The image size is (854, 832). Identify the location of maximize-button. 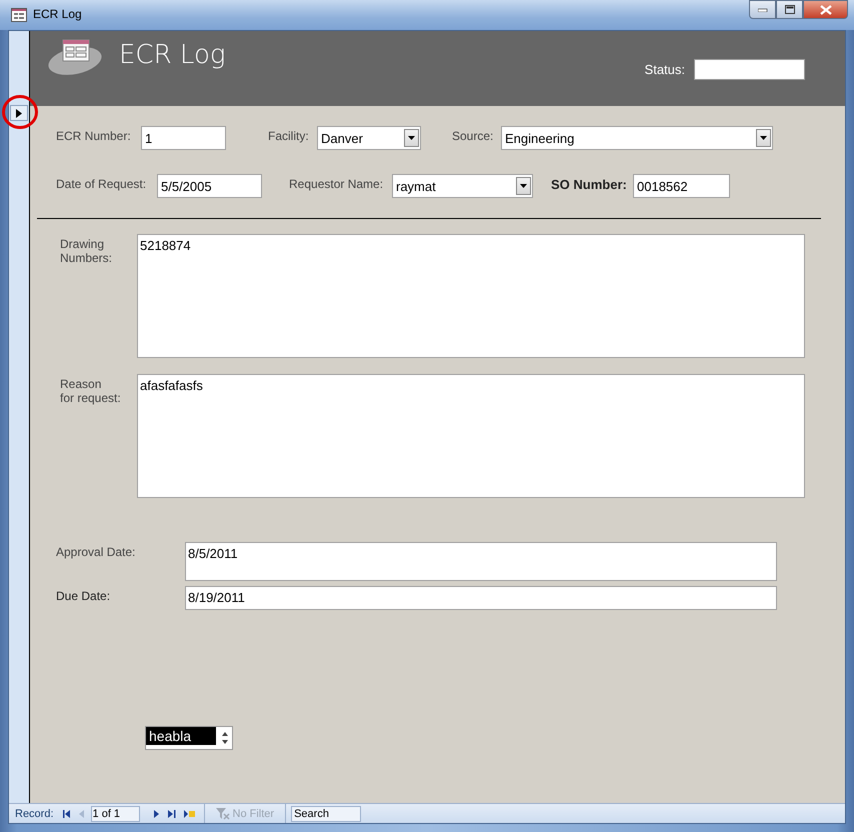
(789, 9).